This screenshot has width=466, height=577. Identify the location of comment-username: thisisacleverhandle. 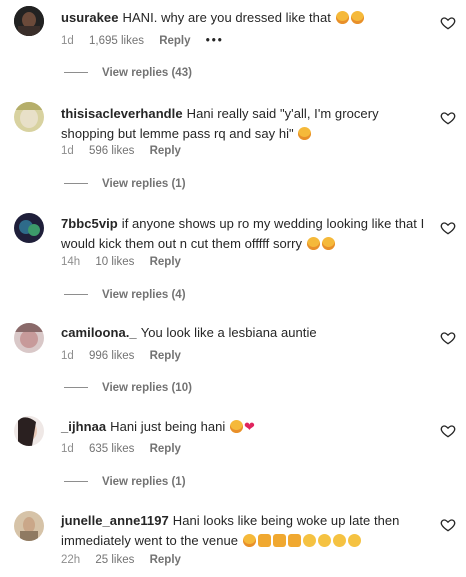
(122, 113).